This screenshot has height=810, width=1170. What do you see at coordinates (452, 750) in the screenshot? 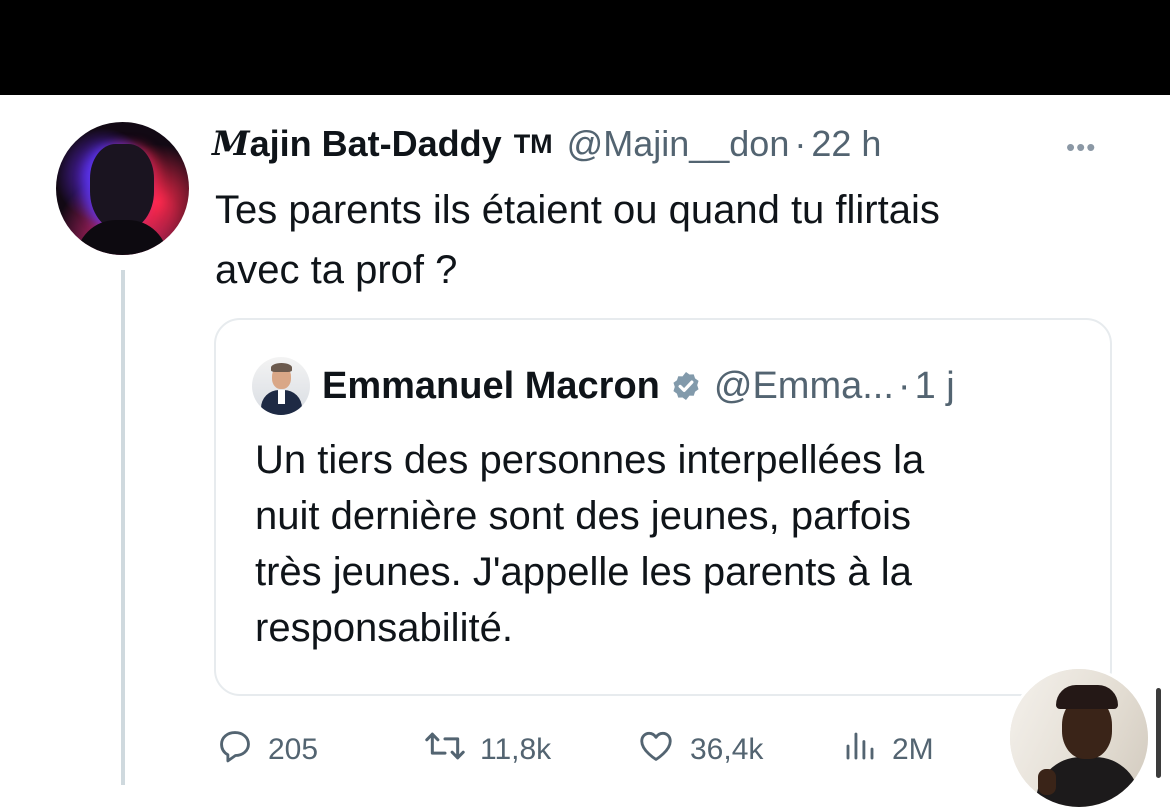
I see `retweet-icon` at bounding box center [452, 750].